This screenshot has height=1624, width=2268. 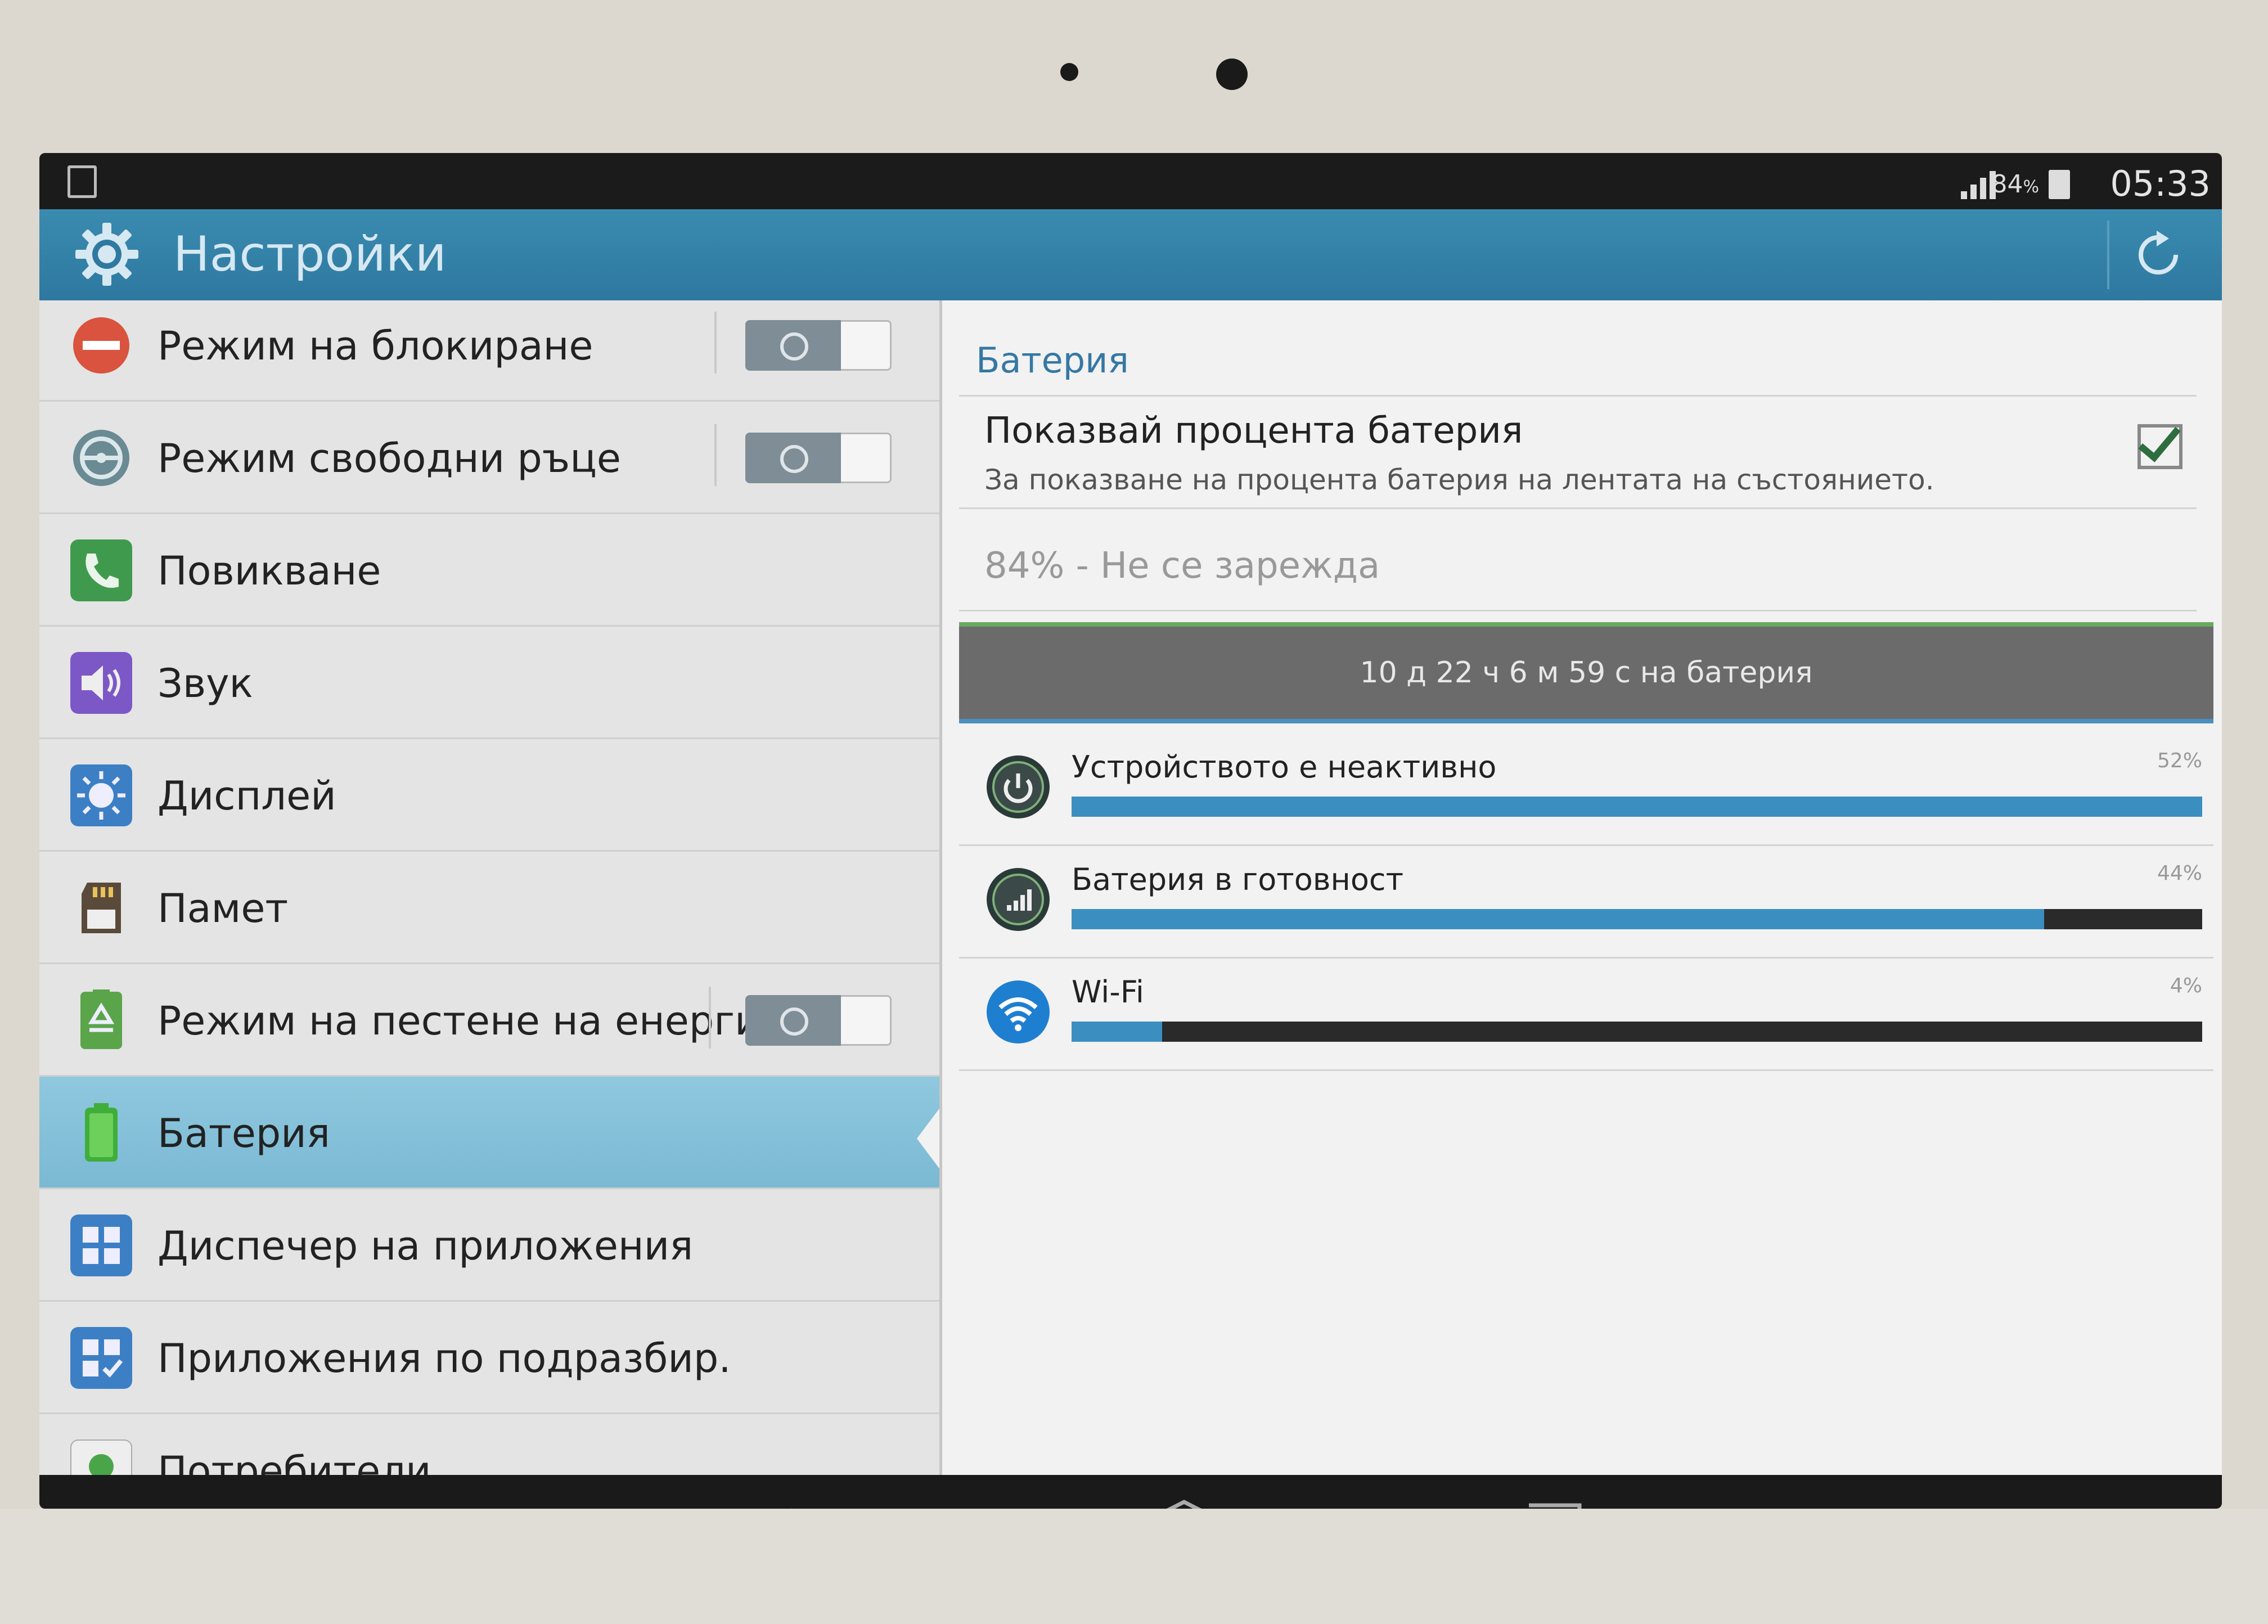 What do you see at coordinates (489, 1020) in the screenshot?
I see `settings-item-power-saving: Режим на пестене на енергия` at bounding box center [489, 1020].